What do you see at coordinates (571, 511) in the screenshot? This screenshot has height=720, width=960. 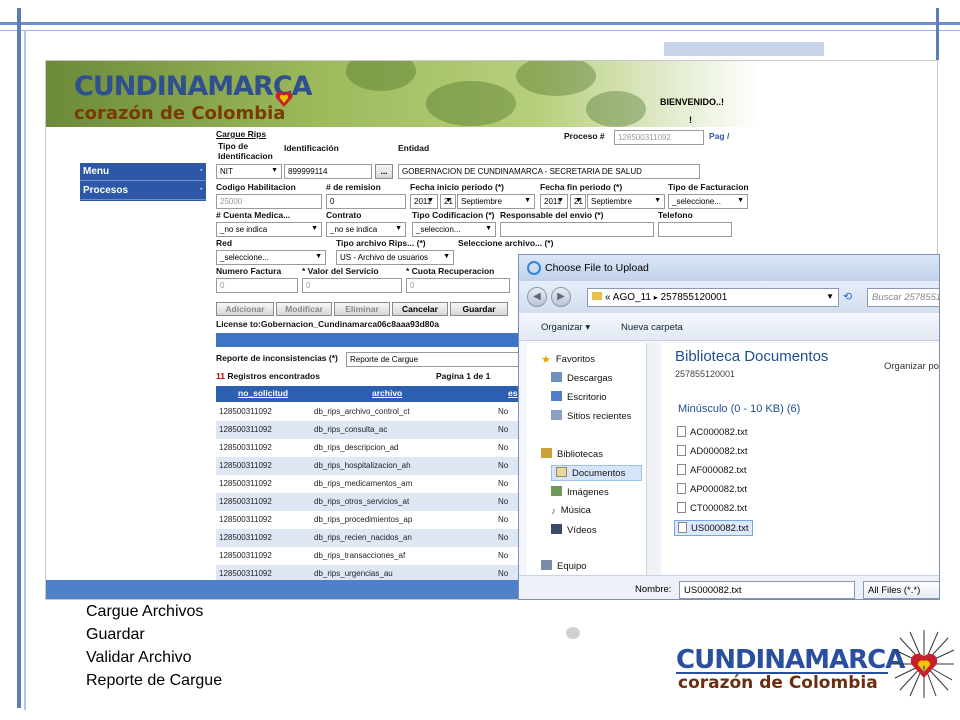 I see `nav-musica: ♪ Música` at bounding box center [571, 511].